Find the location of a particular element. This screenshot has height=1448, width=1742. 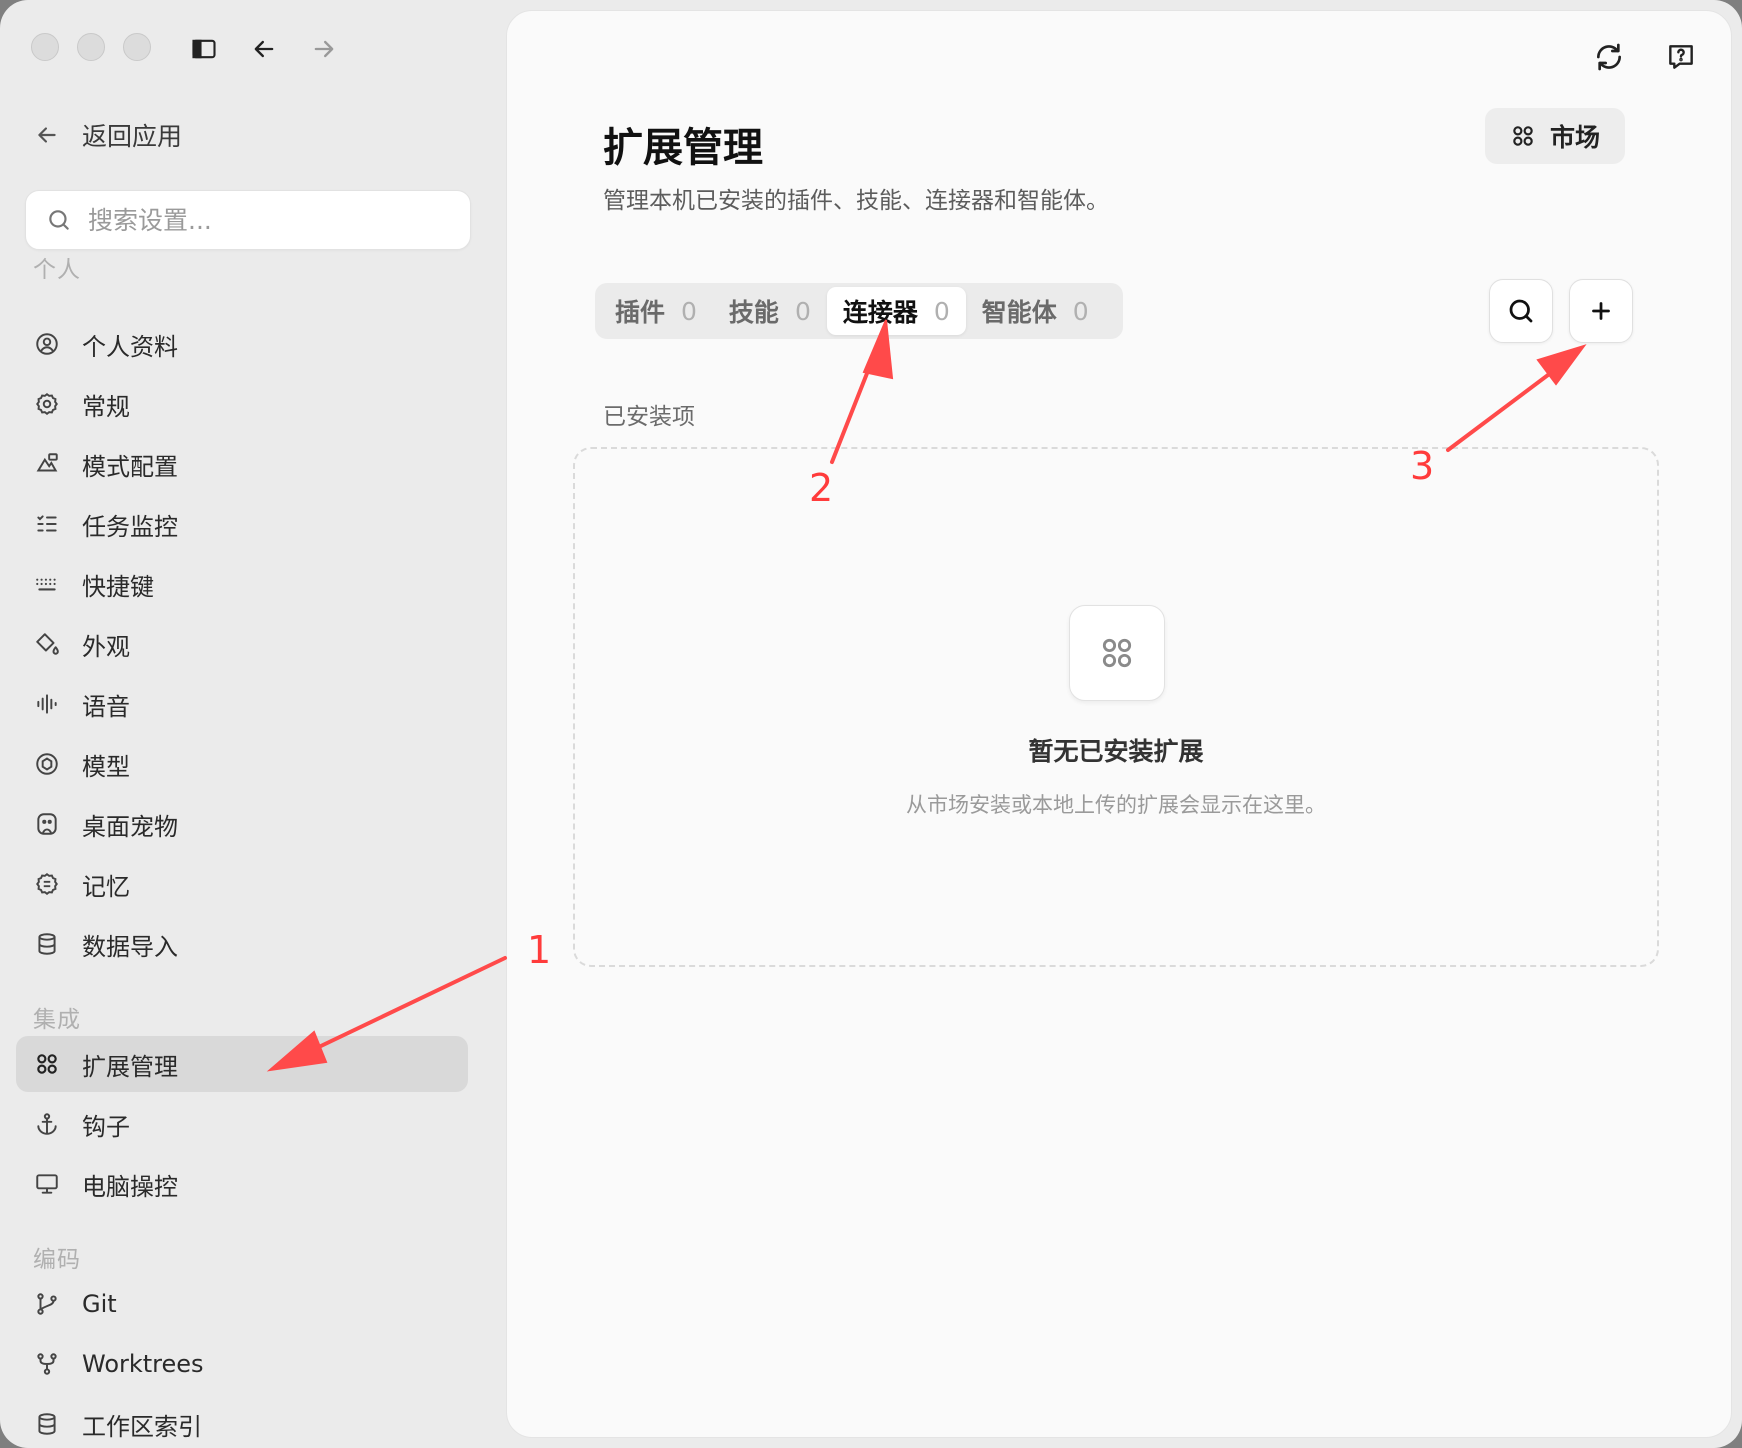

refresh-icon is located at coordinates (1609, 57).